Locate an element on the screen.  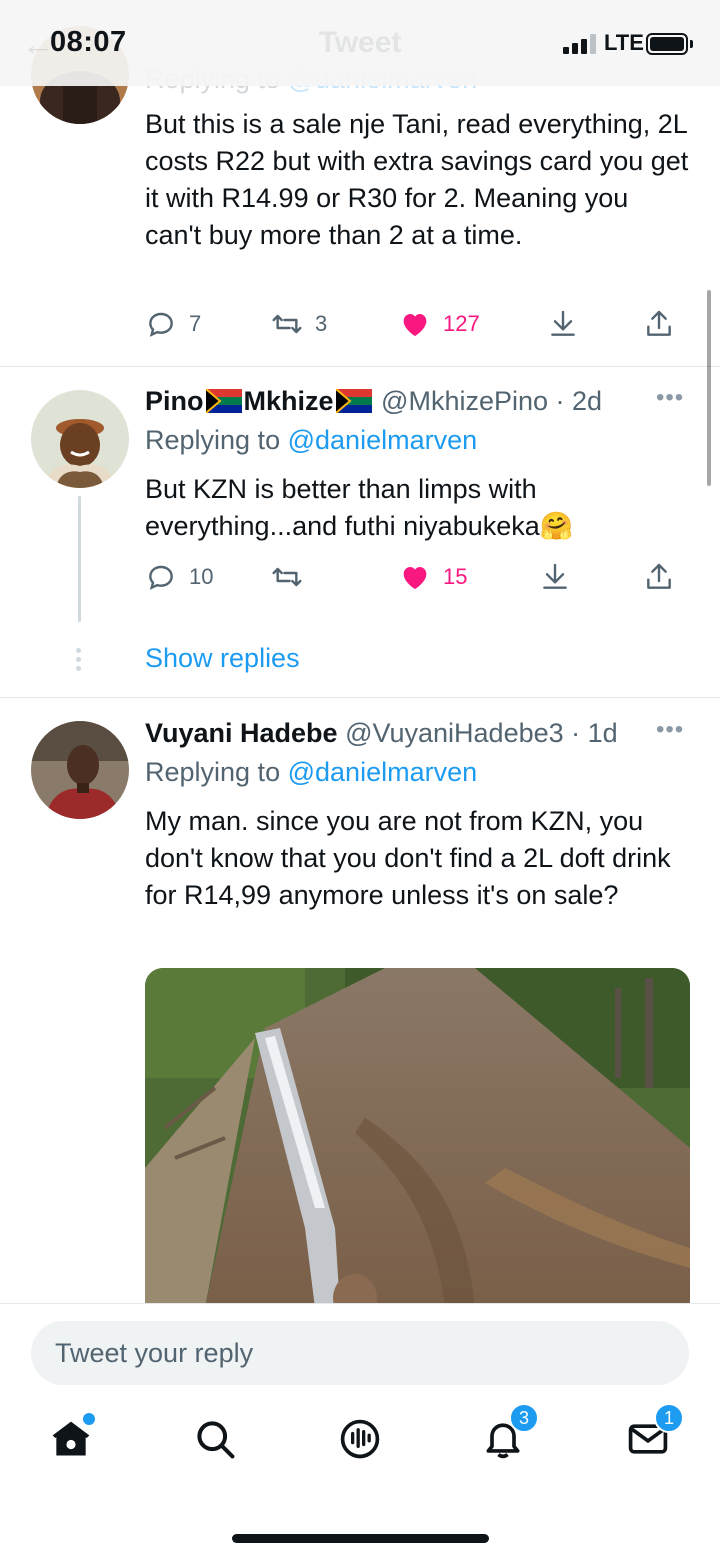
spaces-icon is located at coordinates (360, 1439).